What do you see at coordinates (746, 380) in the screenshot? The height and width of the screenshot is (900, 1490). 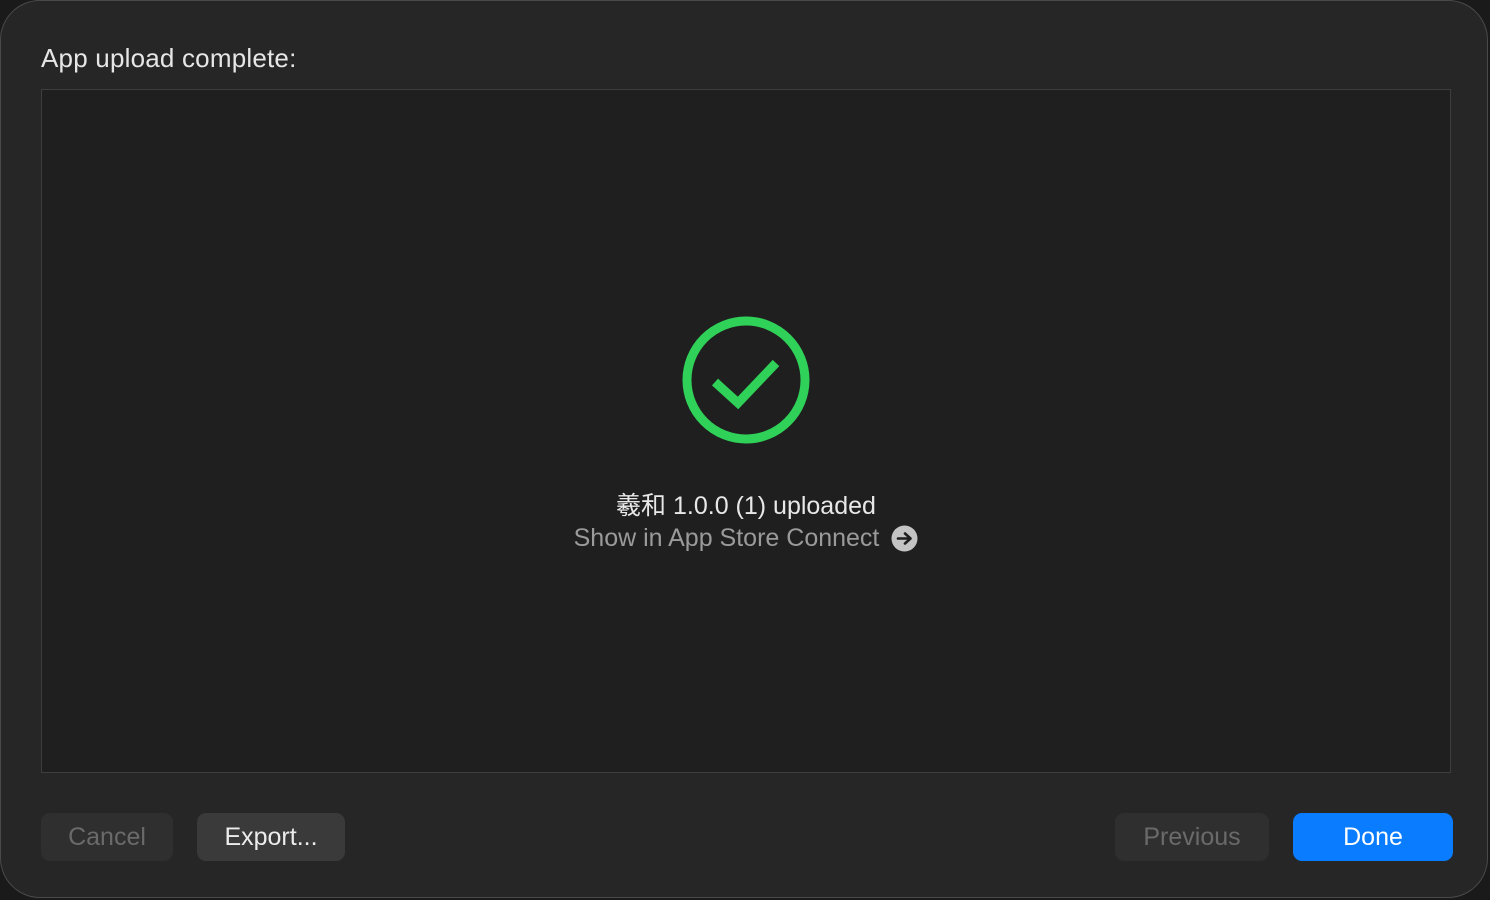 I see `checkmark-circle-icon` at bounding box center [746, 380].